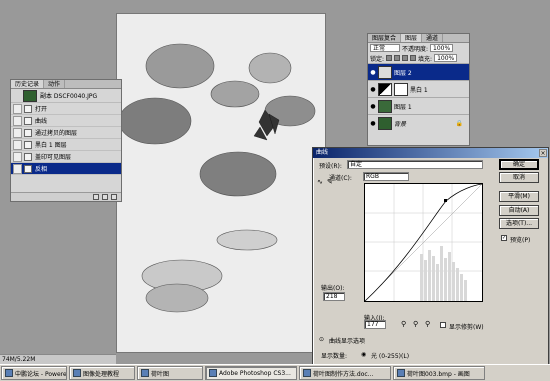 This screenshot has height=381, width=550. What do you see at coordinates (19, 359) in the screenshot?
I see `doc-size-text: 74M/5.22M` at bounding box center [19, 359].